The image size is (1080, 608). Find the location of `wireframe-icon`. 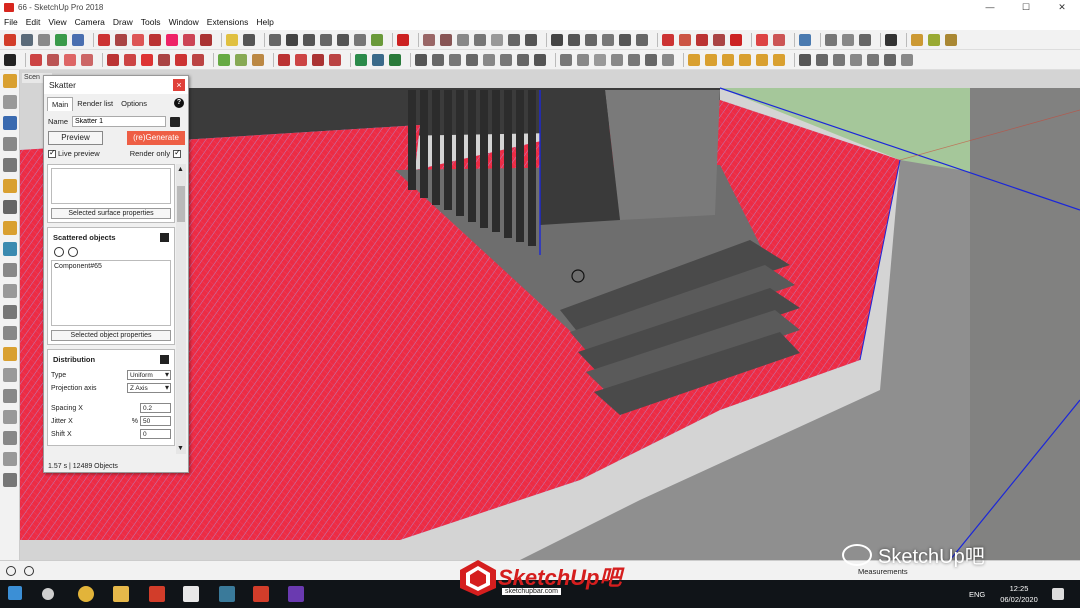

wireframe-icon is located at coordinates (497, 39).